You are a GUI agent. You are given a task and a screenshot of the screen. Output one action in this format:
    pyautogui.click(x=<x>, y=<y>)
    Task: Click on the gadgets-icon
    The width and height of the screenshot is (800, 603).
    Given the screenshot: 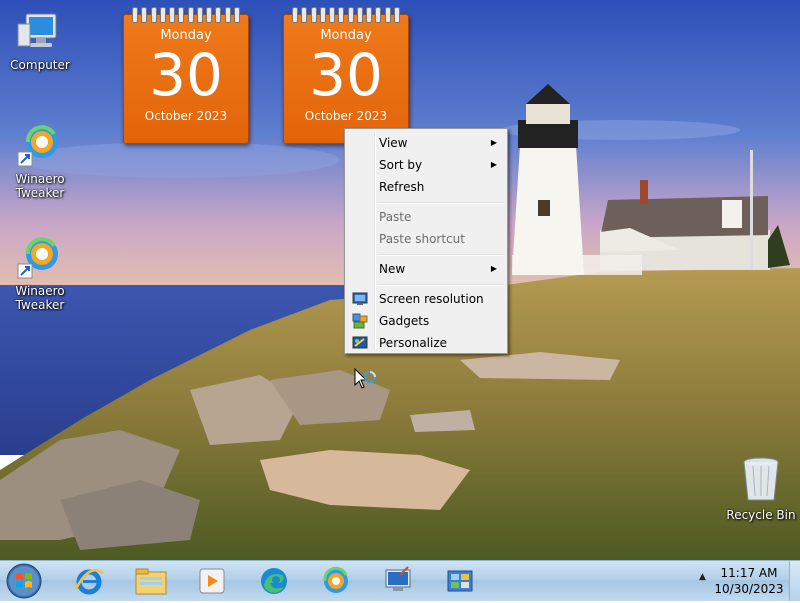 What is the action you would take?
    pyautogui.click(x=360, y=321)
    